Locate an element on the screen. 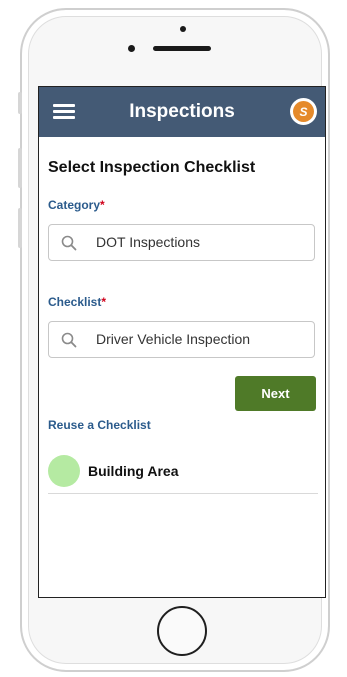 This screenshot has height=677, width=347. logo-mark: S is located at coordinates (303, 111).